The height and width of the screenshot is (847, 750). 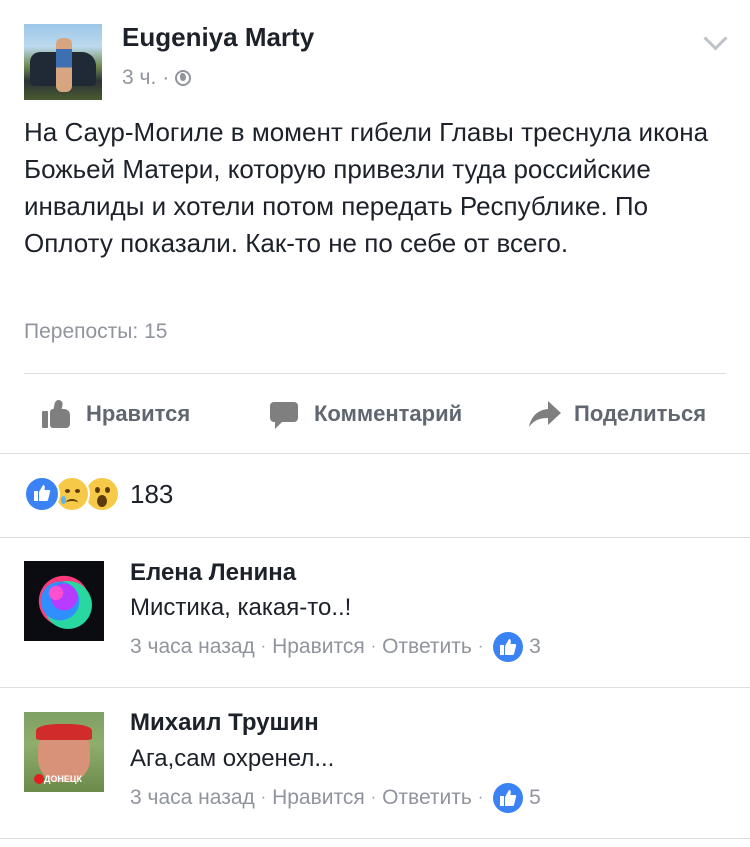 I want to click on comment-text: Мистика, какая-то..!, so click(x=241, y=607).